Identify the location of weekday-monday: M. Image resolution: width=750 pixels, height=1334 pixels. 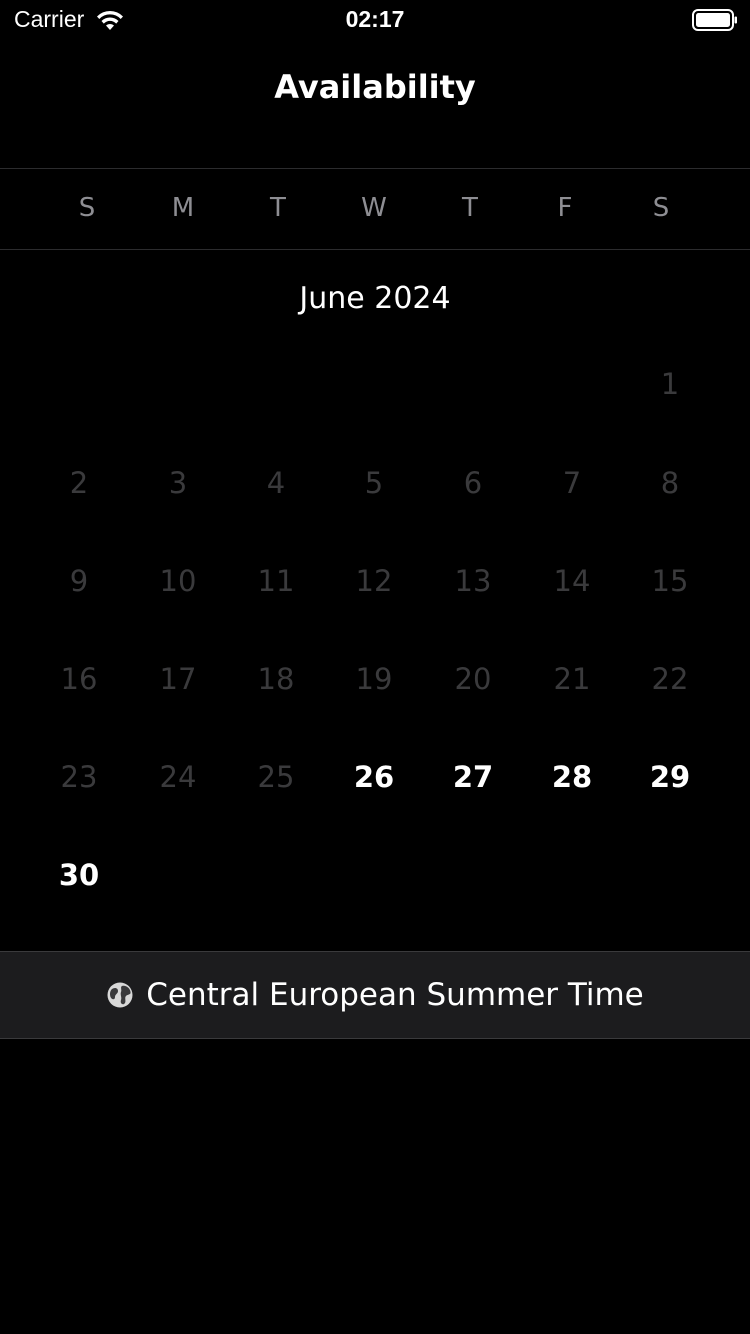
(183, 208).